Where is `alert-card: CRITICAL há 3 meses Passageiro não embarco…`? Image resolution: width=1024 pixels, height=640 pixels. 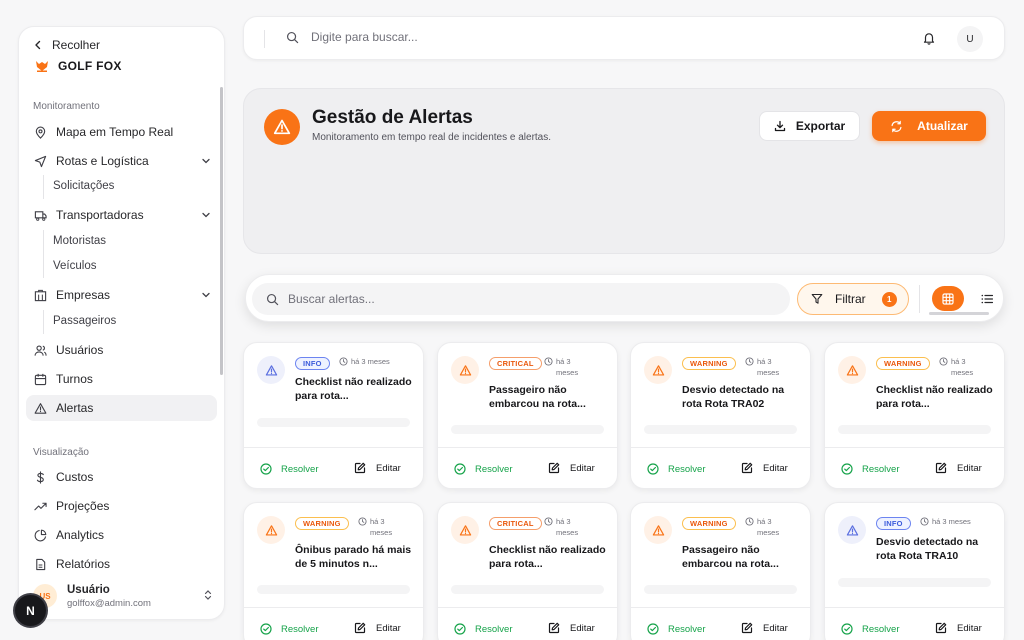
alert-card: CRITICAL há 3 meses Passageiro não embarco… is located at coordinates (527, 415).